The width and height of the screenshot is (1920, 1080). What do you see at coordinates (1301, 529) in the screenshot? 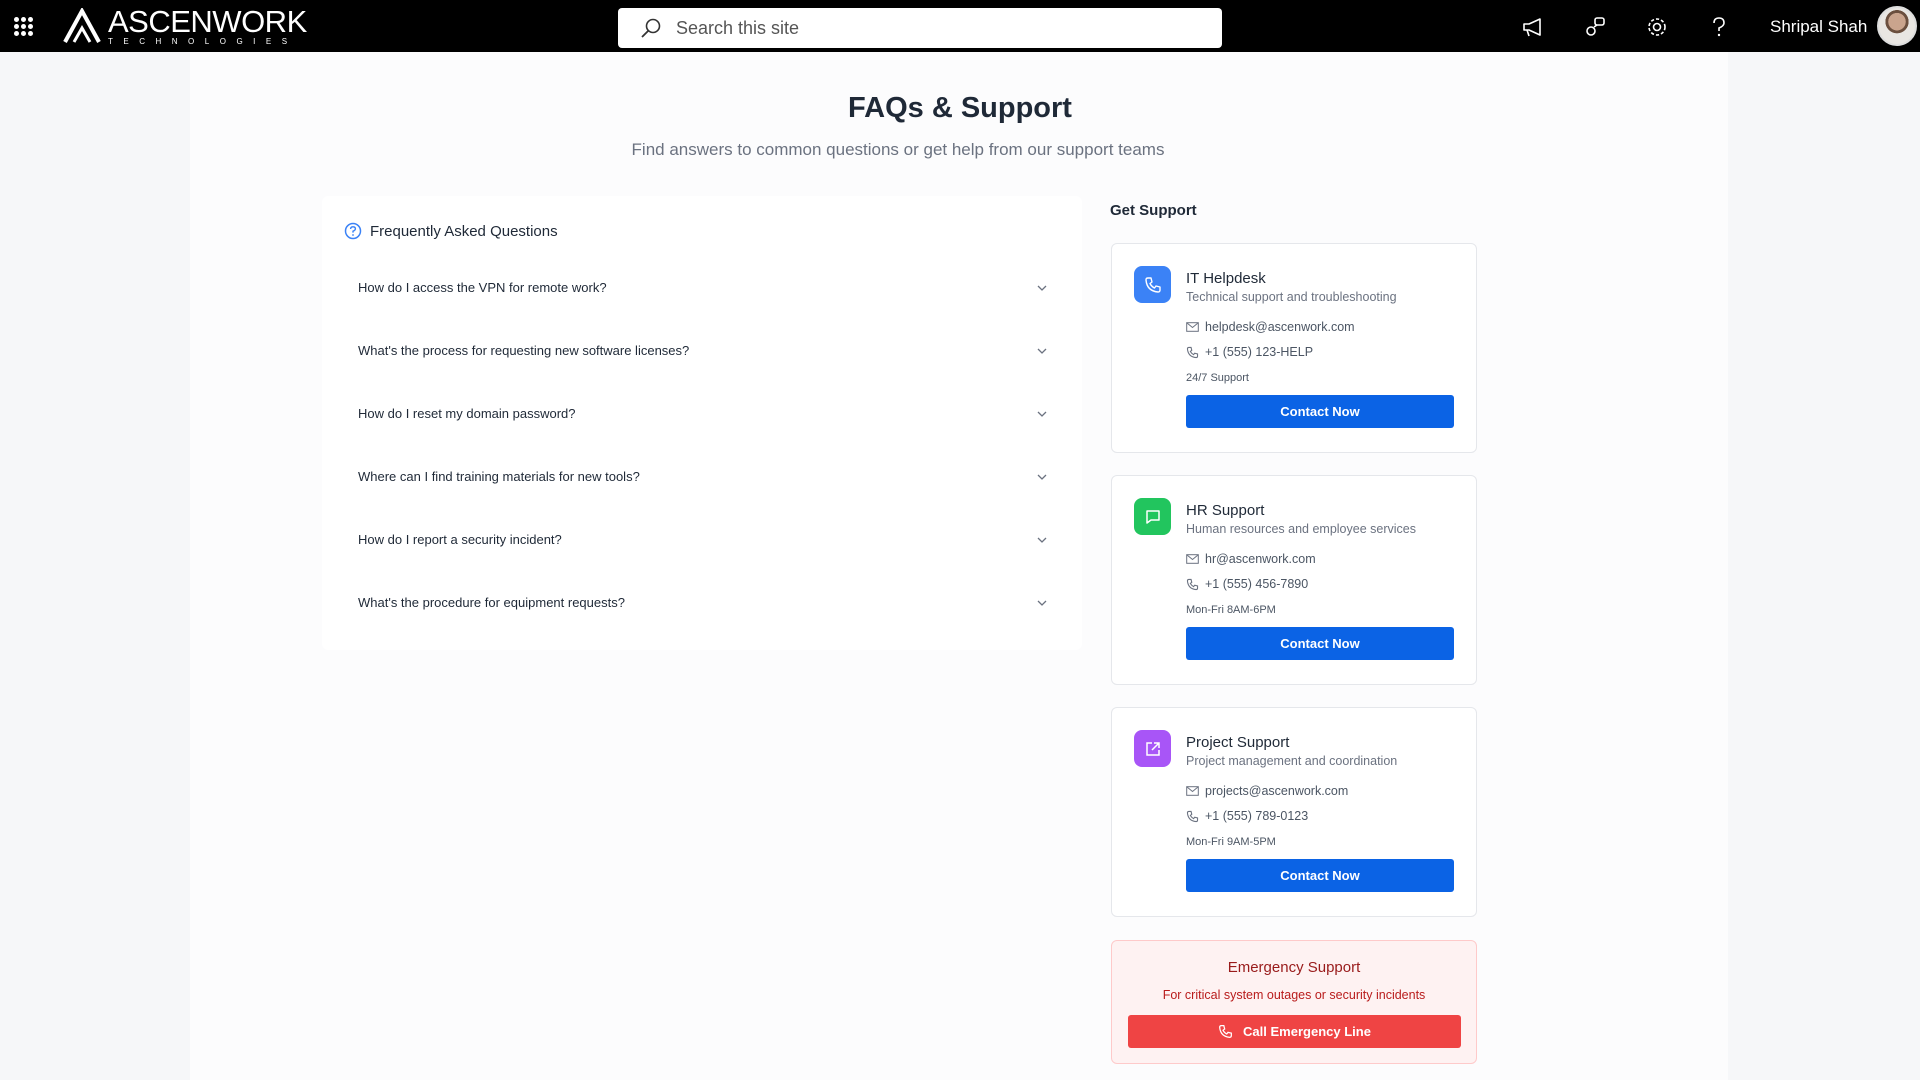
I see `card-description: Human resources and employee services` at bounding box center [1301, 529].